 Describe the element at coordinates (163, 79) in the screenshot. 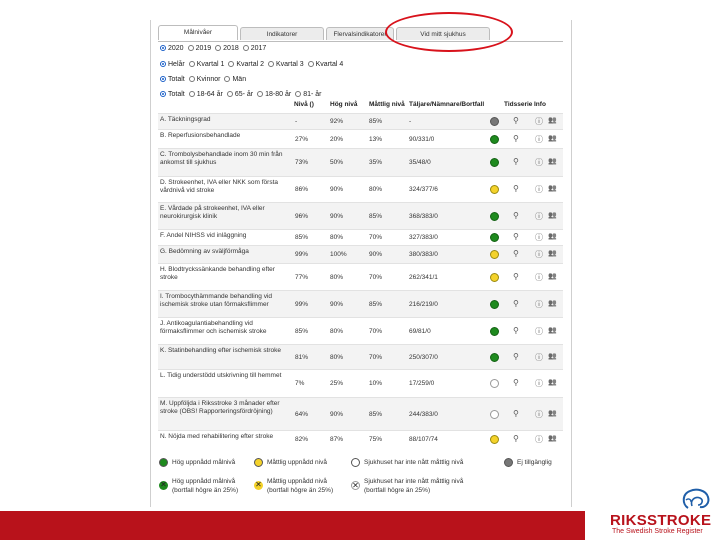

I see `radio-sex-totalt` at that location.